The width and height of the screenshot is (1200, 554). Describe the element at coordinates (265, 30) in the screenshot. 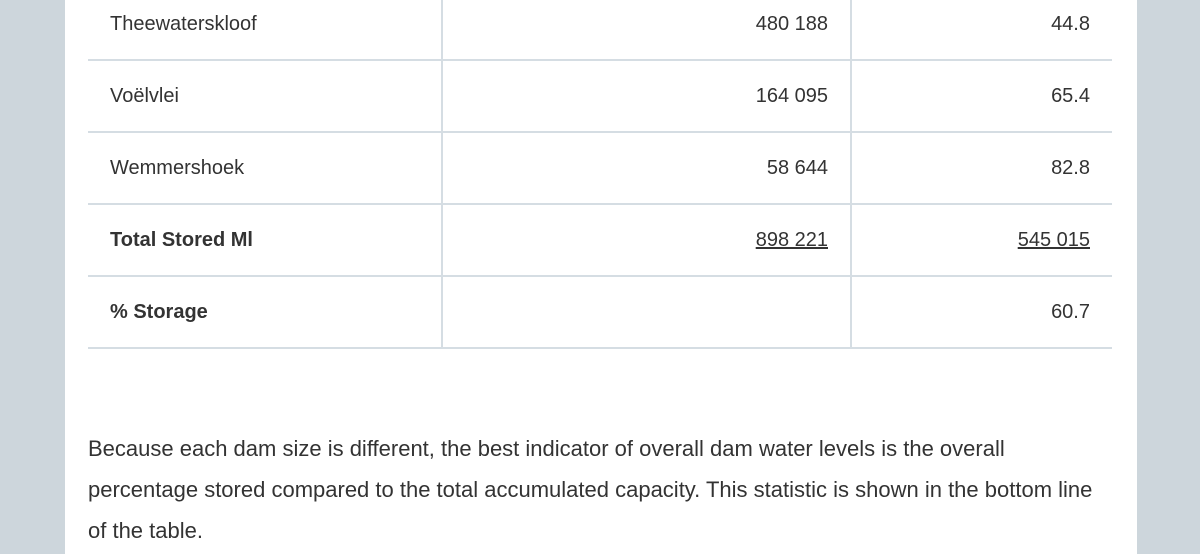

I see `dam-name: Theewaterskloof` at that location.